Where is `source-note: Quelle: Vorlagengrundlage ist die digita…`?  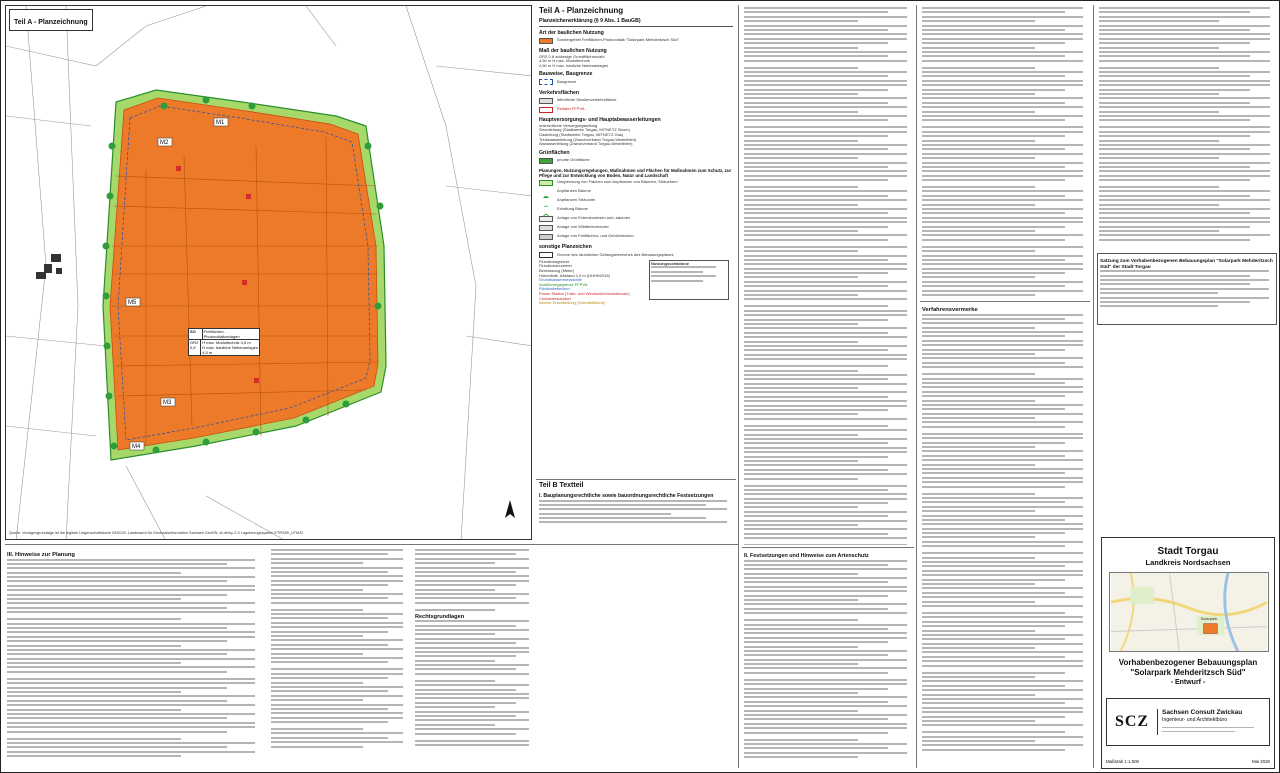
source-note: Quelle: Vorlagengrundlage ist die digita… is located at coordinates (156, 533).